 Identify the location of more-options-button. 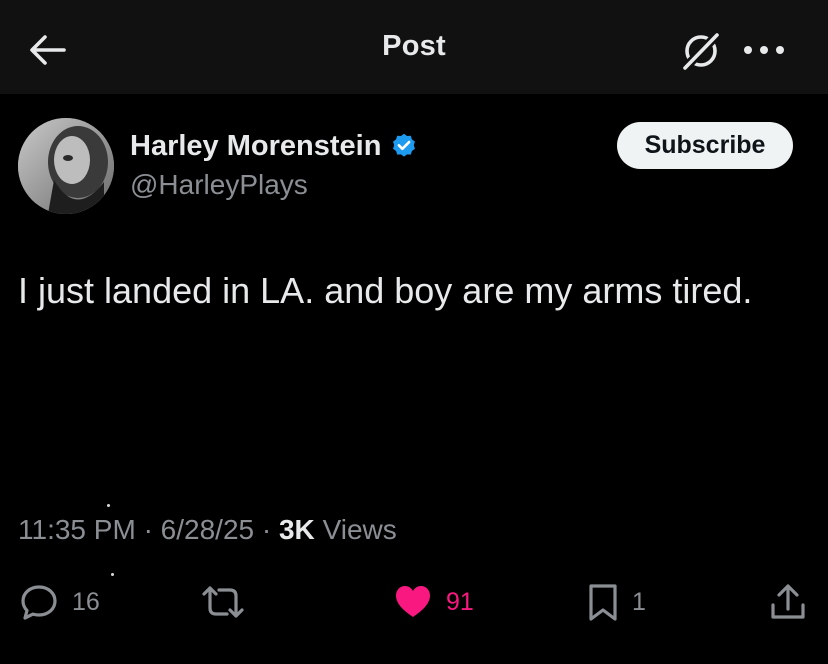
(764, 50).